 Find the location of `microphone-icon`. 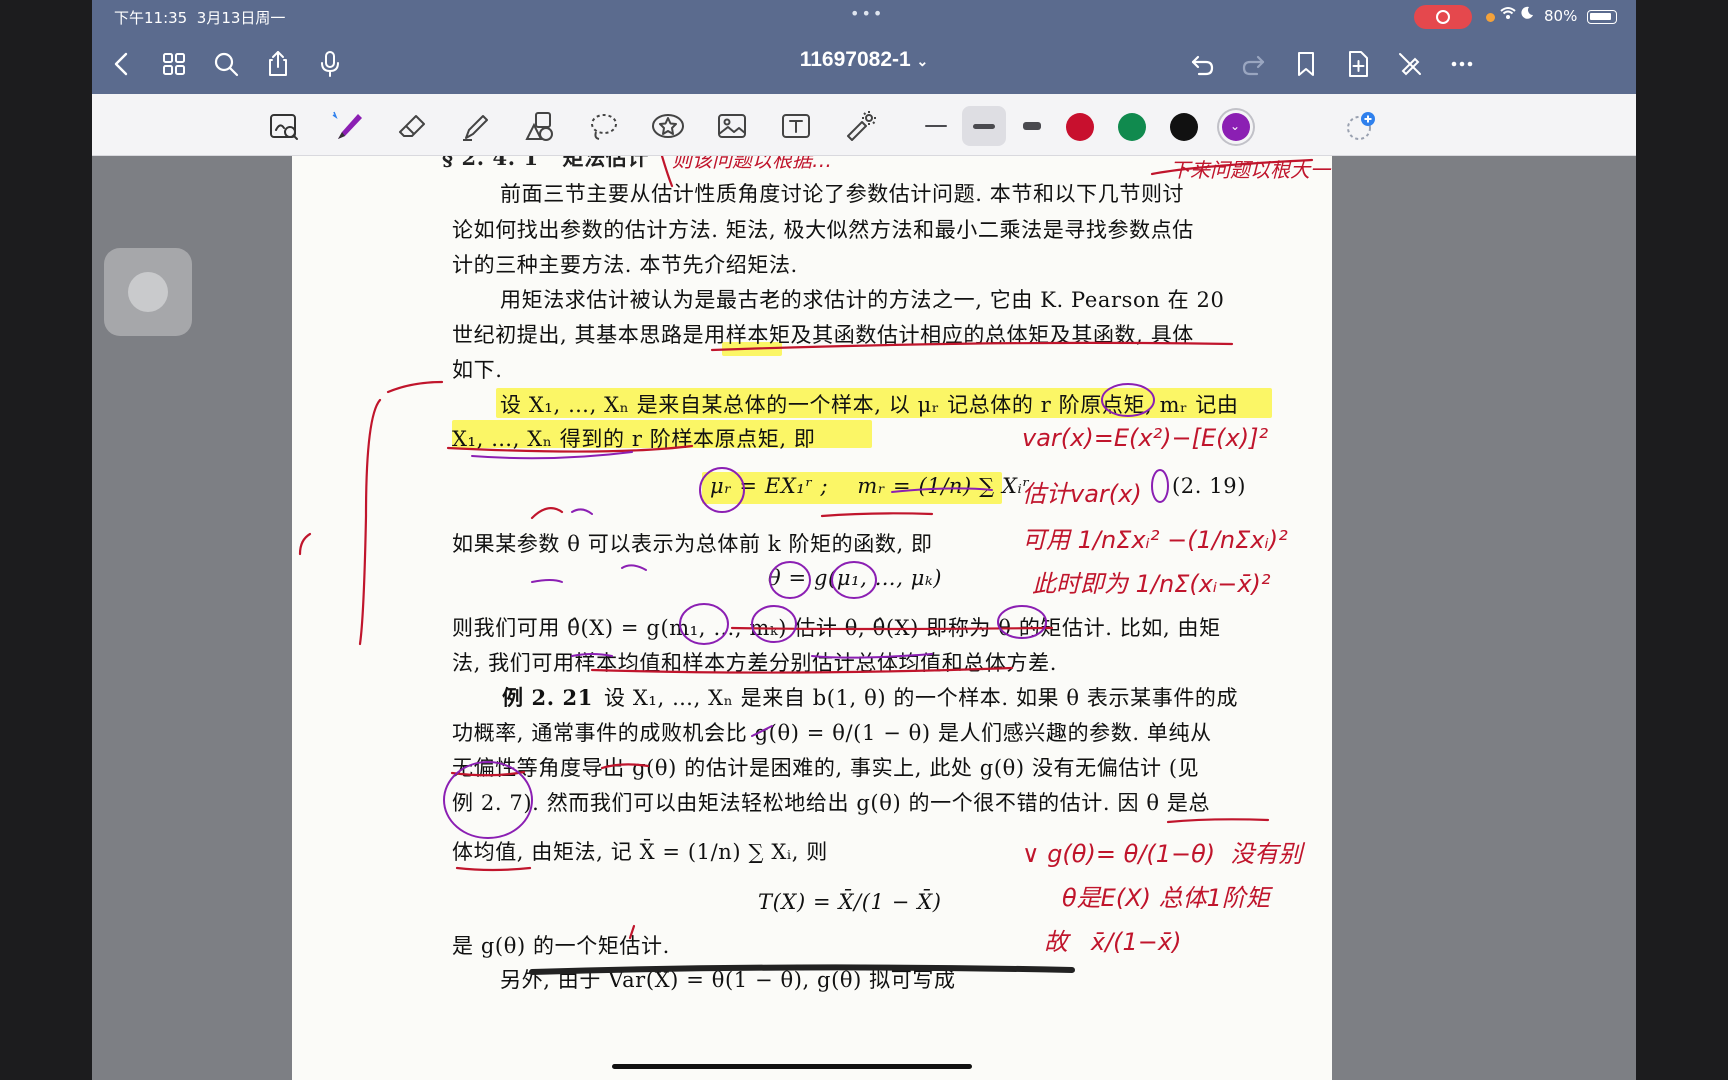

microphone-icon is located at coordinates (330, 64).